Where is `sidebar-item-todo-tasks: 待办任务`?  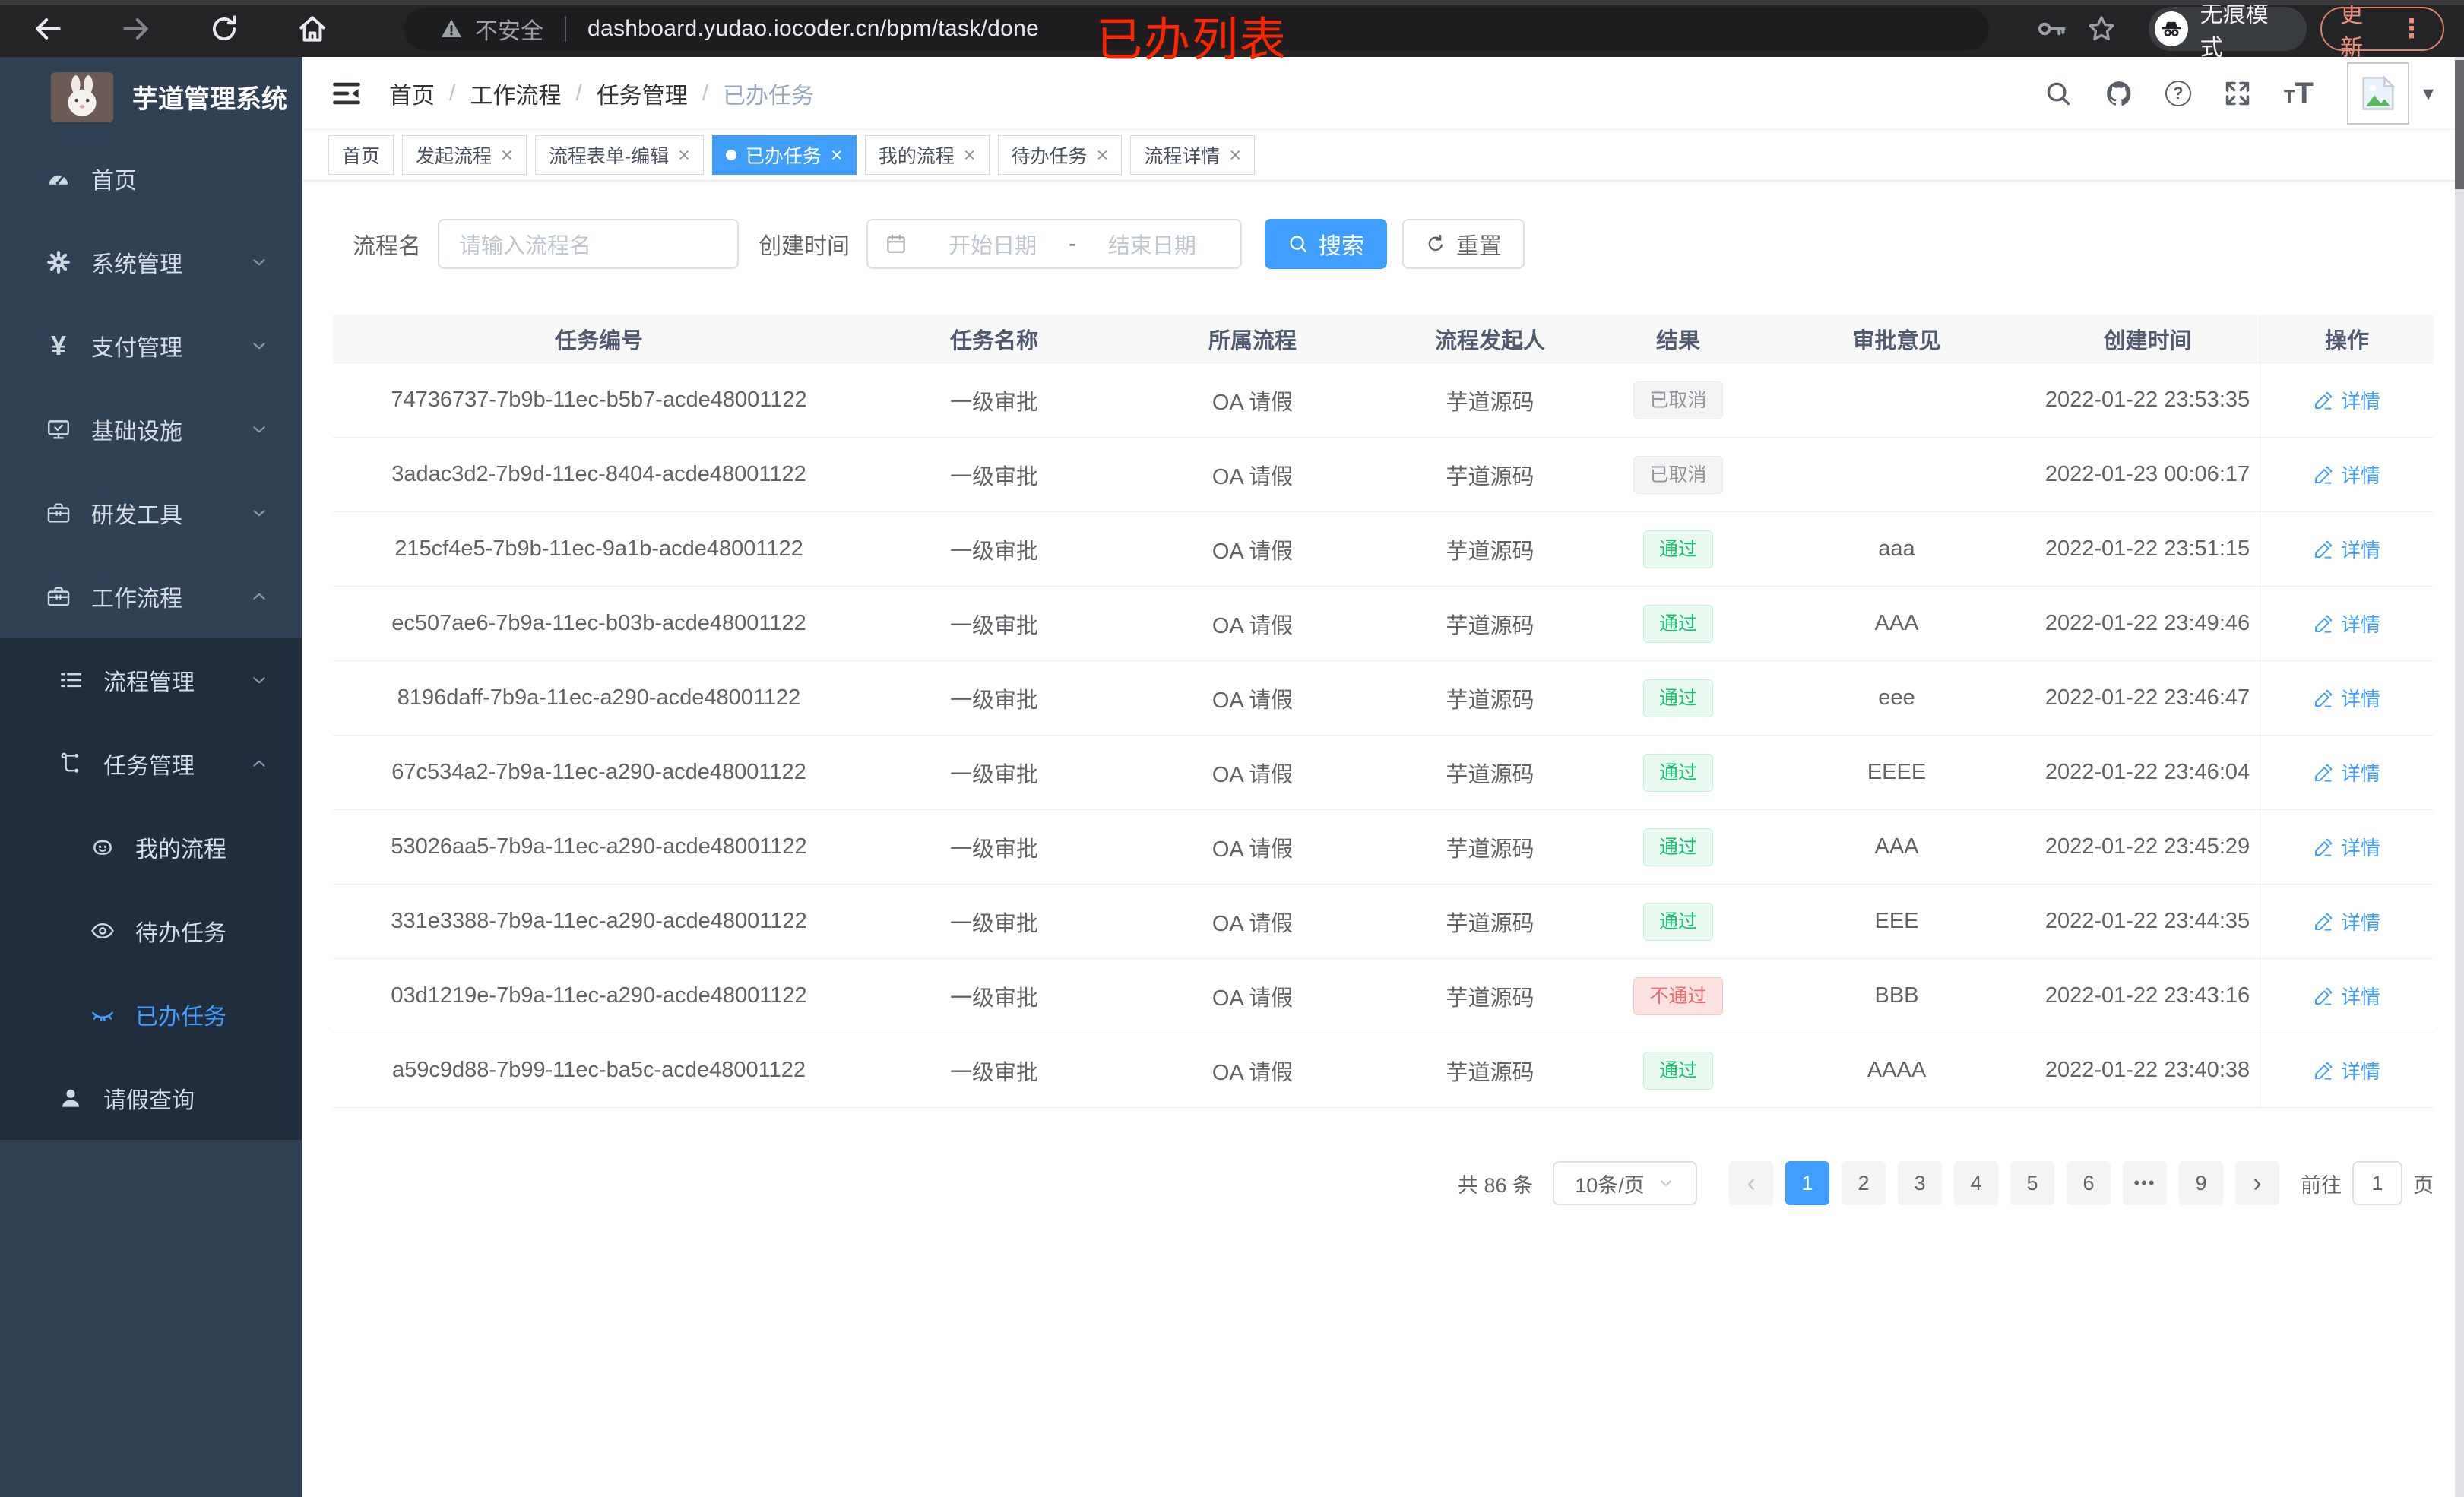 sidebar-item-todo-tasks: 待办任务 is located at coordinates (151, 931).